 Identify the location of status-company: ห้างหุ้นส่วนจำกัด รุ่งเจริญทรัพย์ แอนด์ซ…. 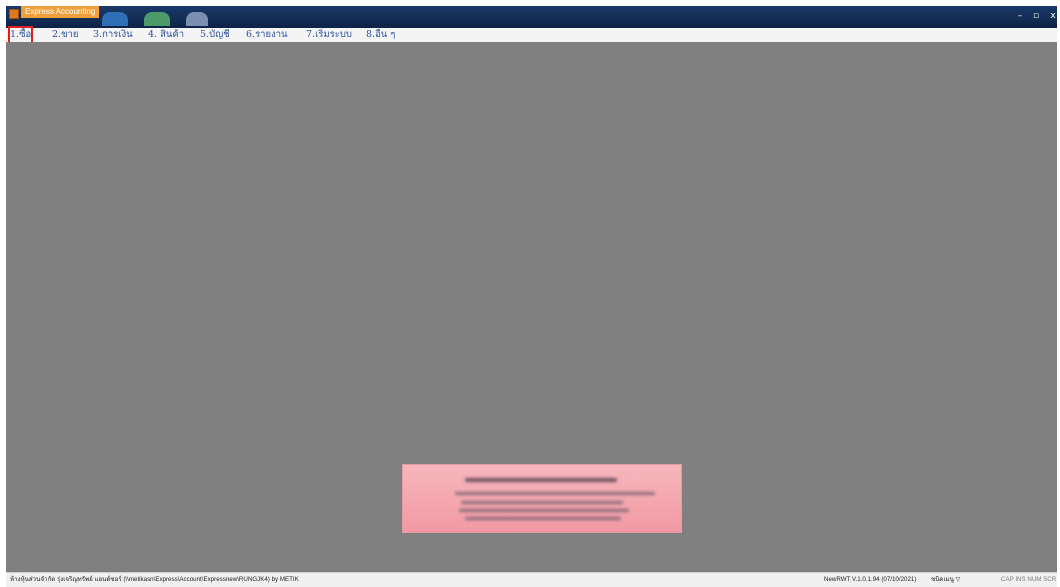
(154, 579).